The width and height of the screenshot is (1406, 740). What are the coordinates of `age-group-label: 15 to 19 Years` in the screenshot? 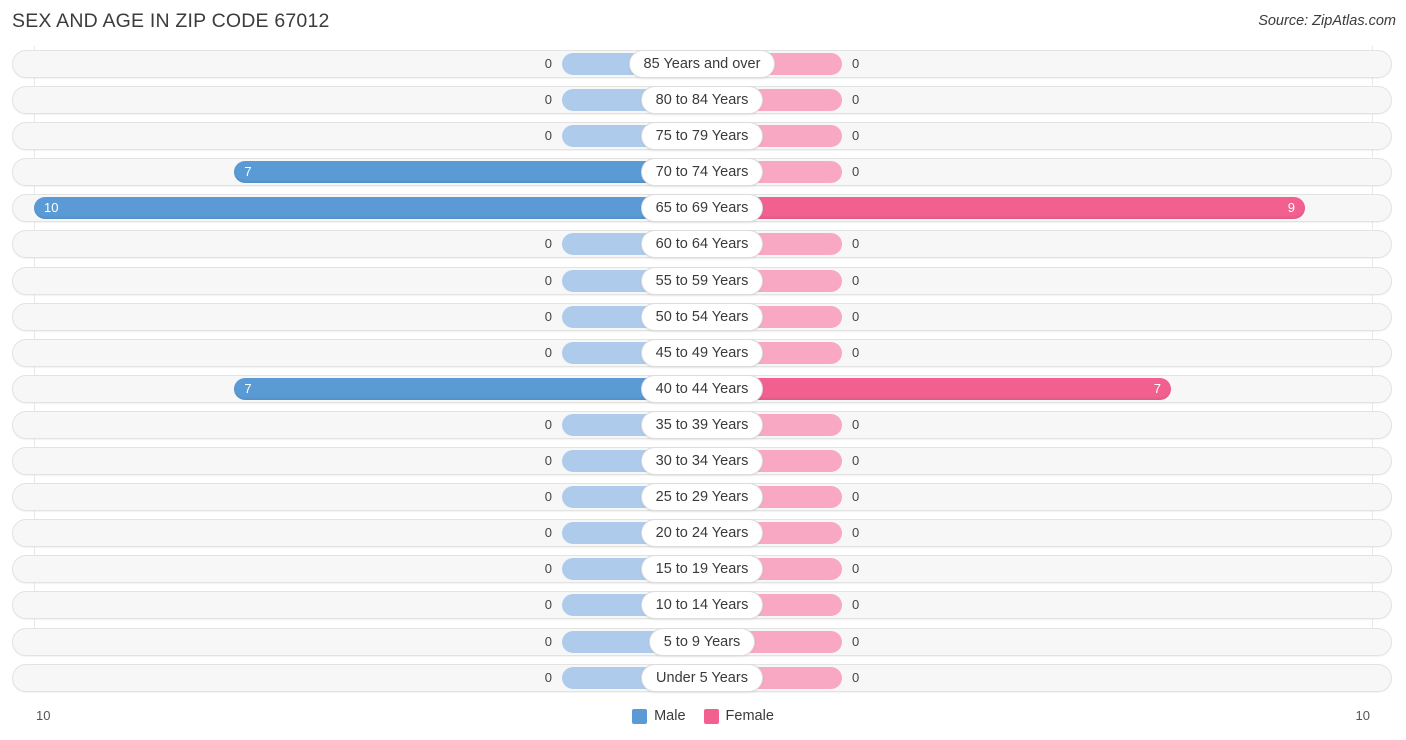 It's located at (702, 569).